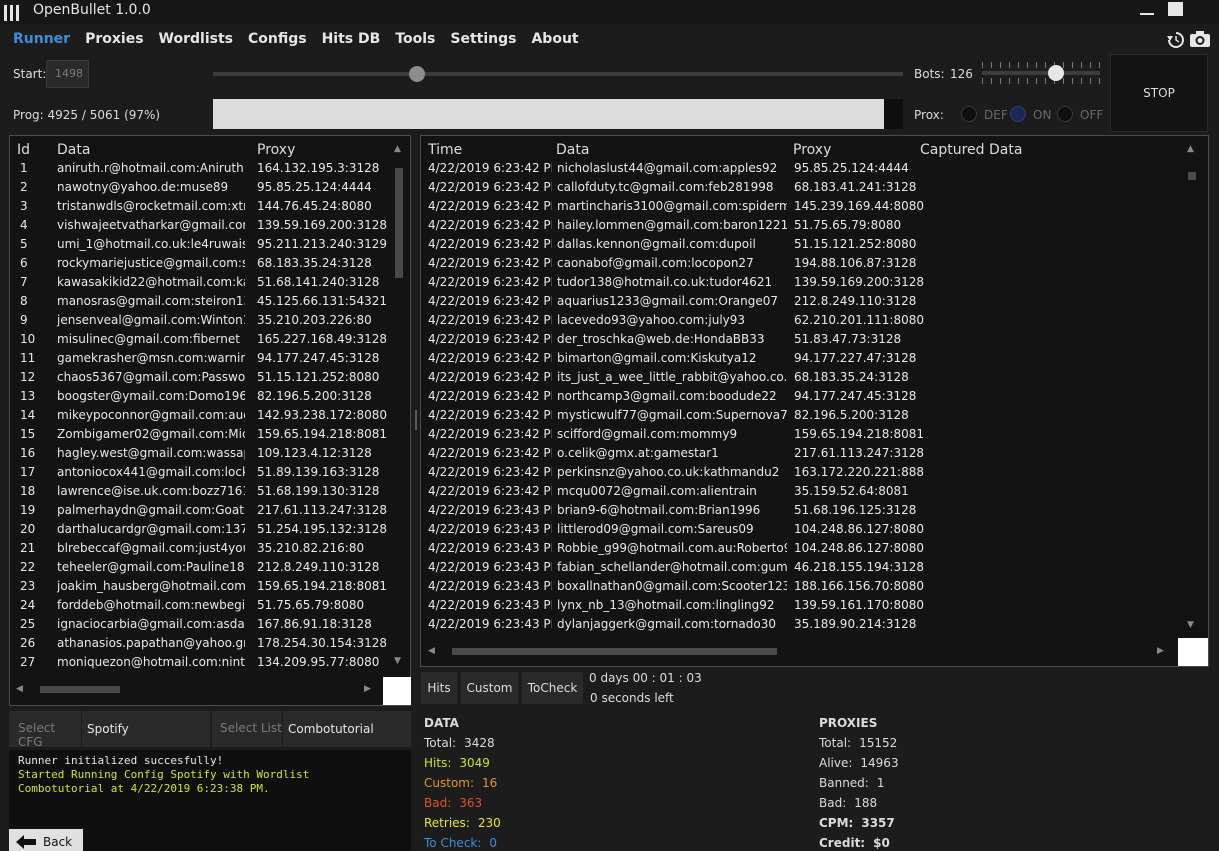 Image resolution: width=1219 pixels, height=851 pixels. What do you see at coordinates (971, 150) in the screenshot?
I see `col-header-captured-data: Captured Data` at bounding box center [971, 150].